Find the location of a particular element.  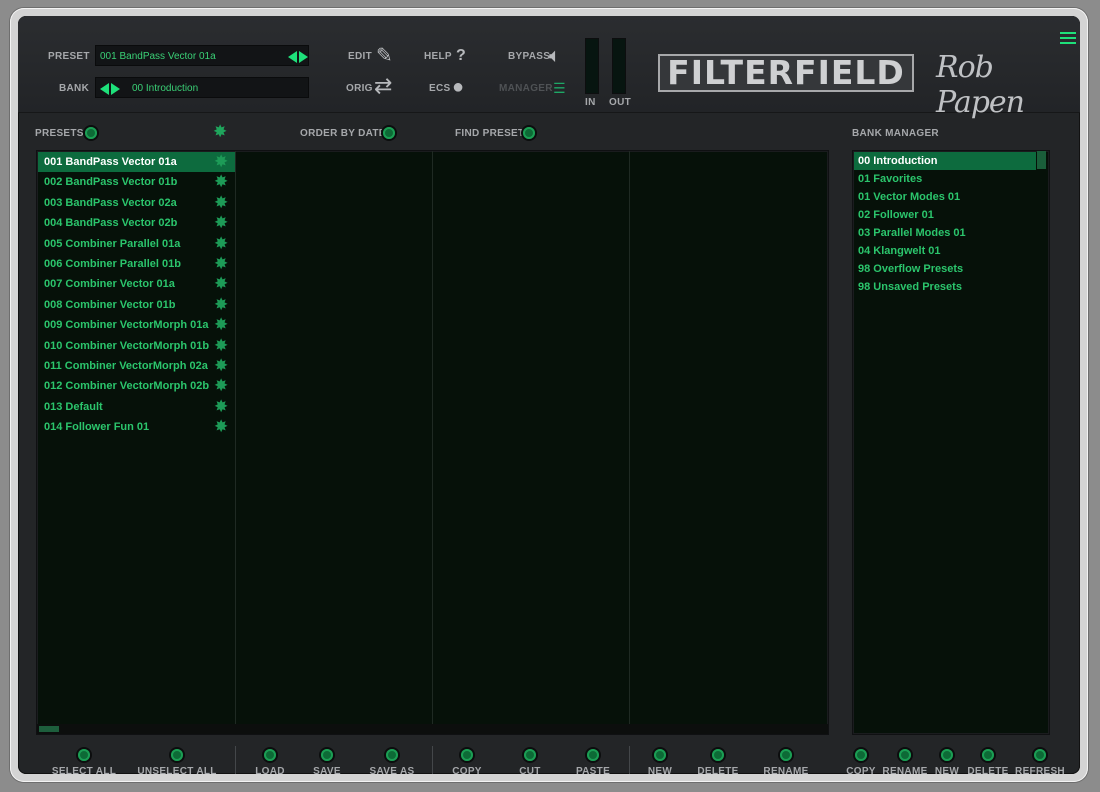

preset-name: 002 BandPass Vector 01b is located at coordinates (111, 182).